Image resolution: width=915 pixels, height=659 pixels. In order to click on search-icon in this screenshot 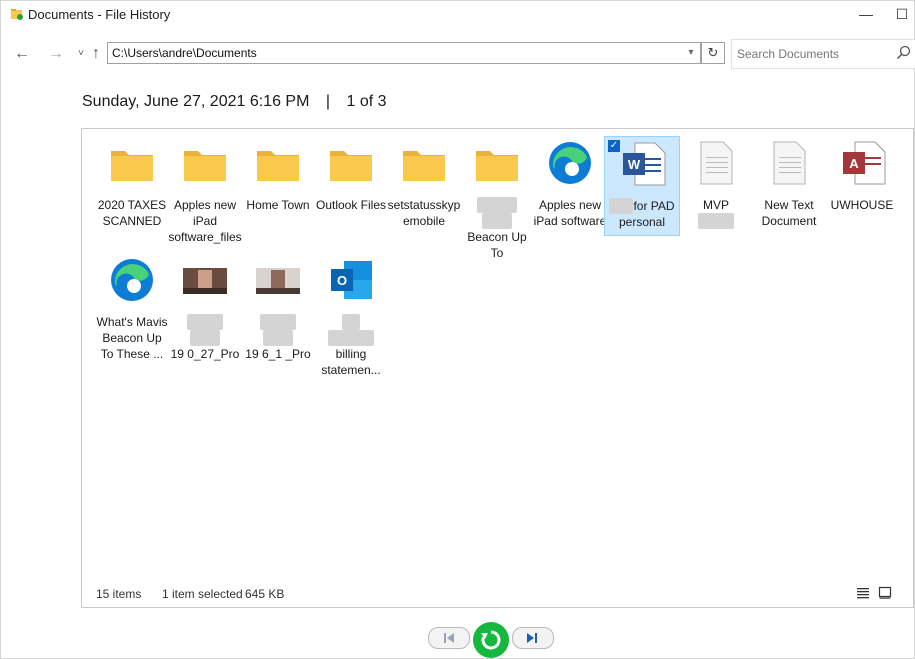, I will do `click(903, 52)`.